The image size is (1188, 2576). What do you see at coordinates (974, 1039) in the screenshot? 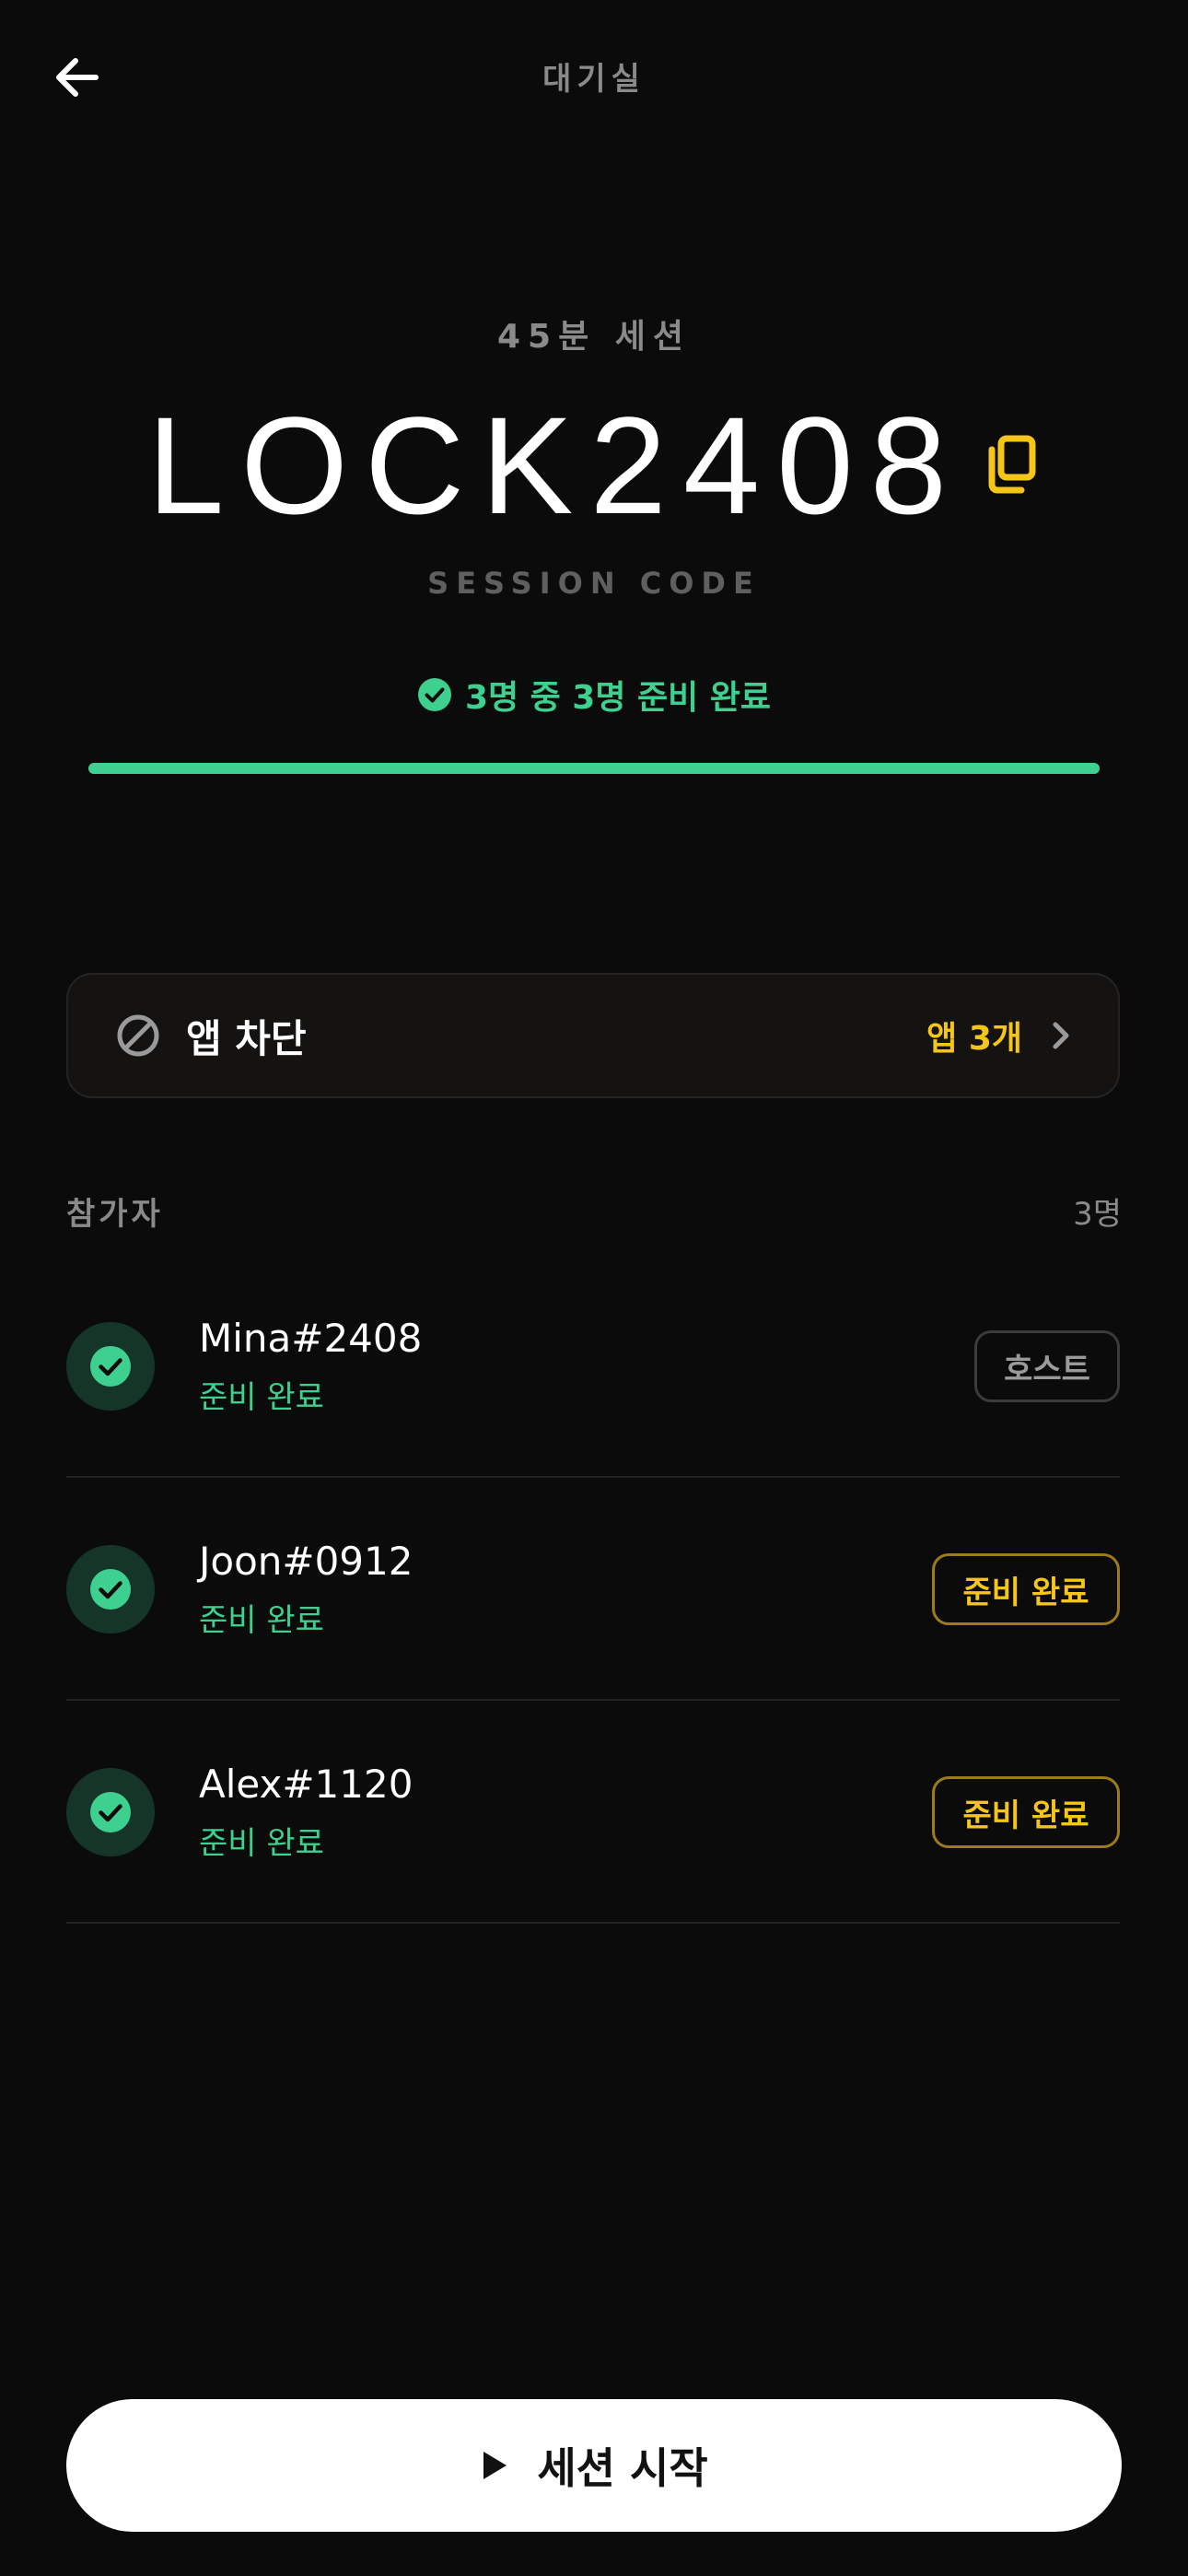
I see `app-block-count: 앱 3개` at bounding box center [974, 1039].